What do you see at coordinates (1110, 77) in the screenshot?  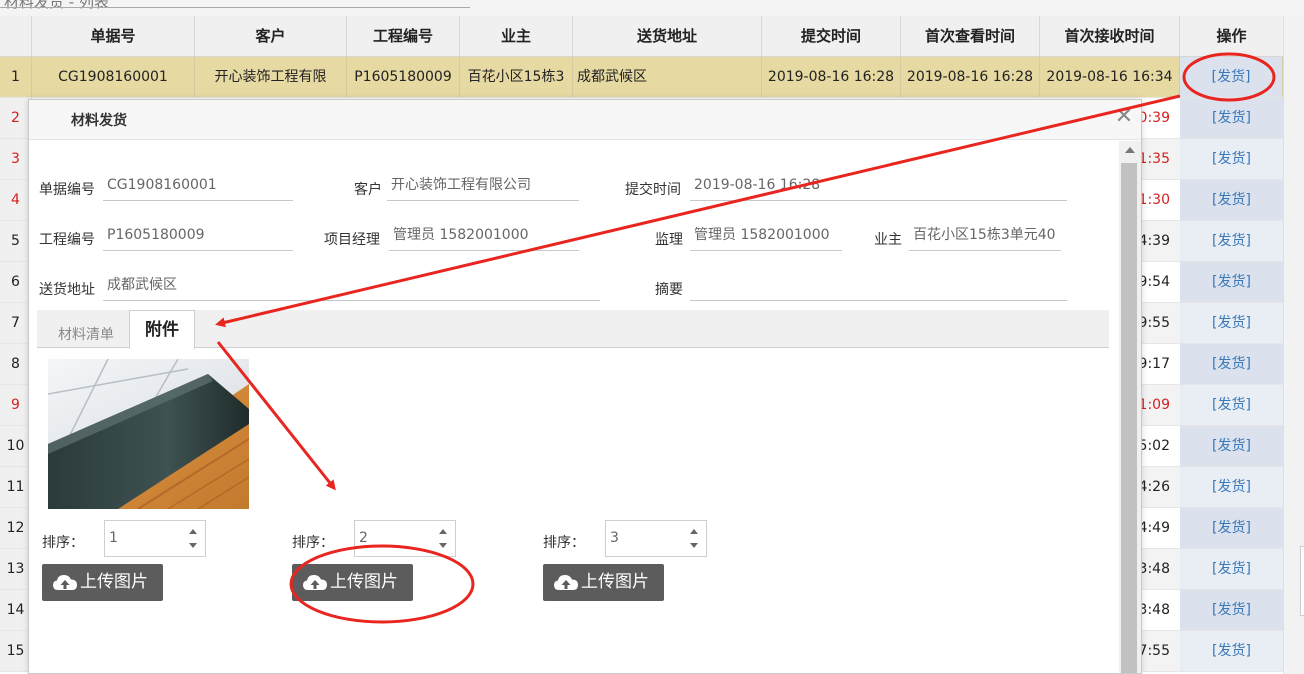 I see `cell-first-receive: 2019-08-16 16:34` at bounding box center [1110, 77].